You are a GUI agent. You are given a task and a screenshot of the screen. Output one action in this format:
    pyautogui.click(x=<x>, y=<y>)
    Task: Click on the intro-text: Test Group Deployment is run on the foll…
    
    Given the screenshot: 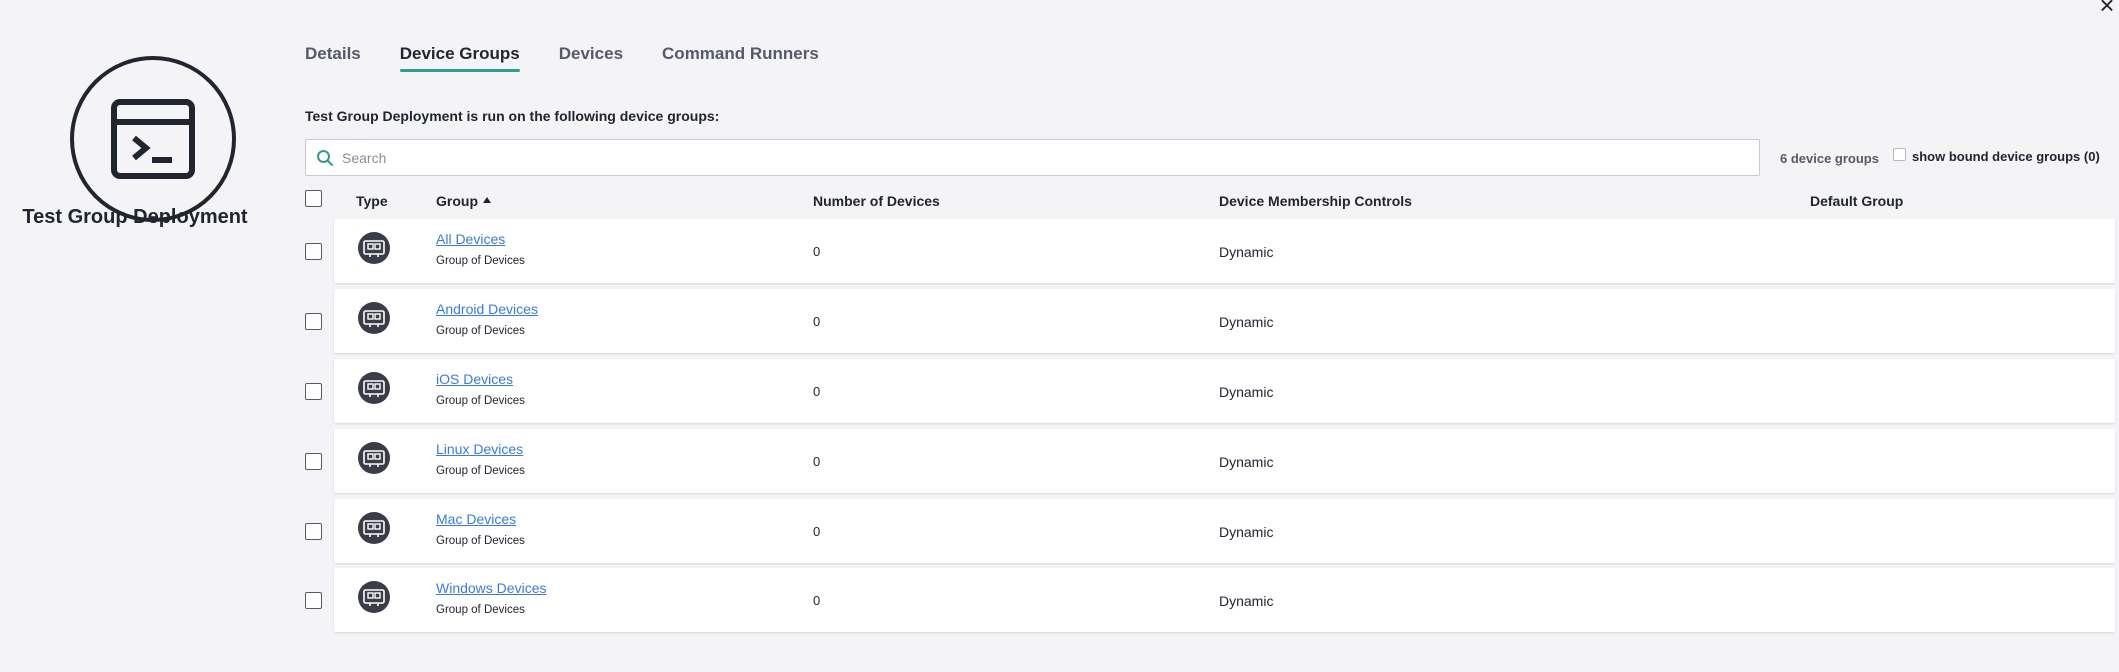 What is the action you would take?
    pyautogui.click(x=512, y=116)
    